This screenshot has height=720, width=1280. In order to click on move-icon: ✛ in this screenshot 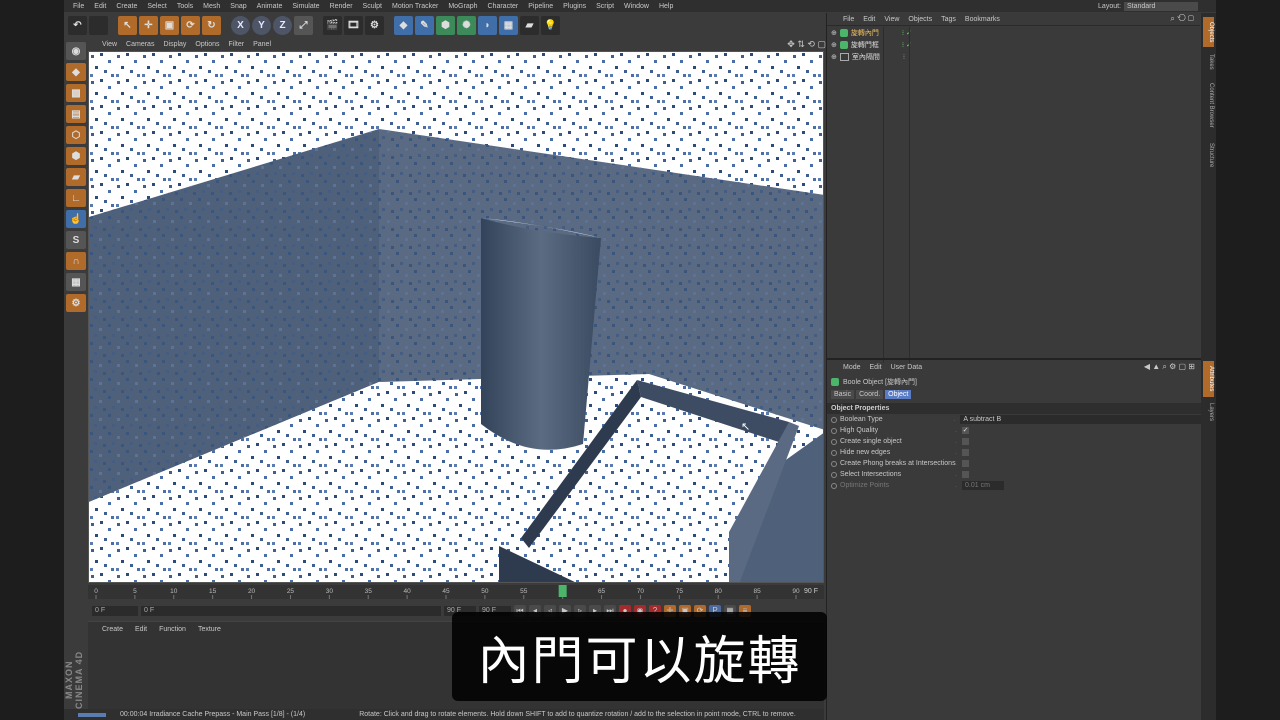, I will do `click(148, 25)`.